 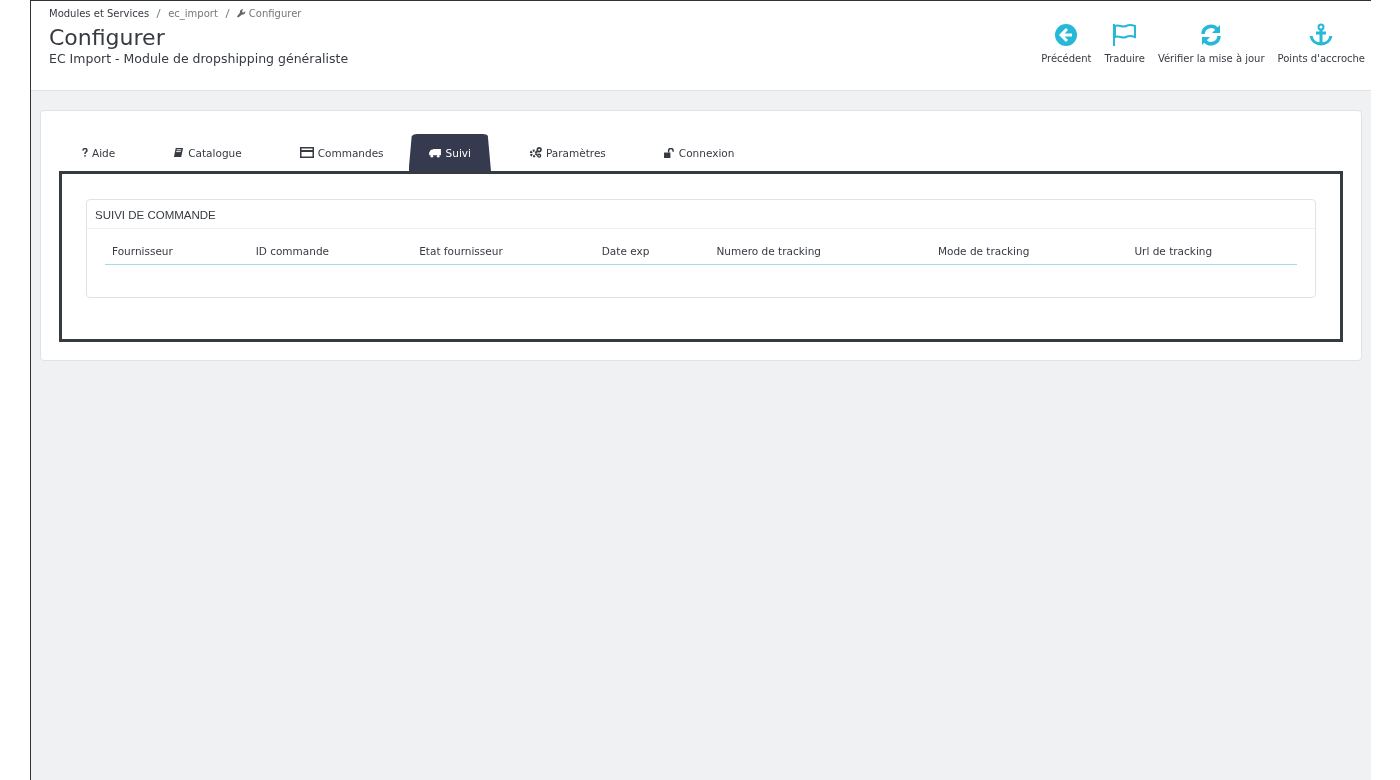 I want to click on toolbar-button: Précédent, so click(x=1066, y=43).